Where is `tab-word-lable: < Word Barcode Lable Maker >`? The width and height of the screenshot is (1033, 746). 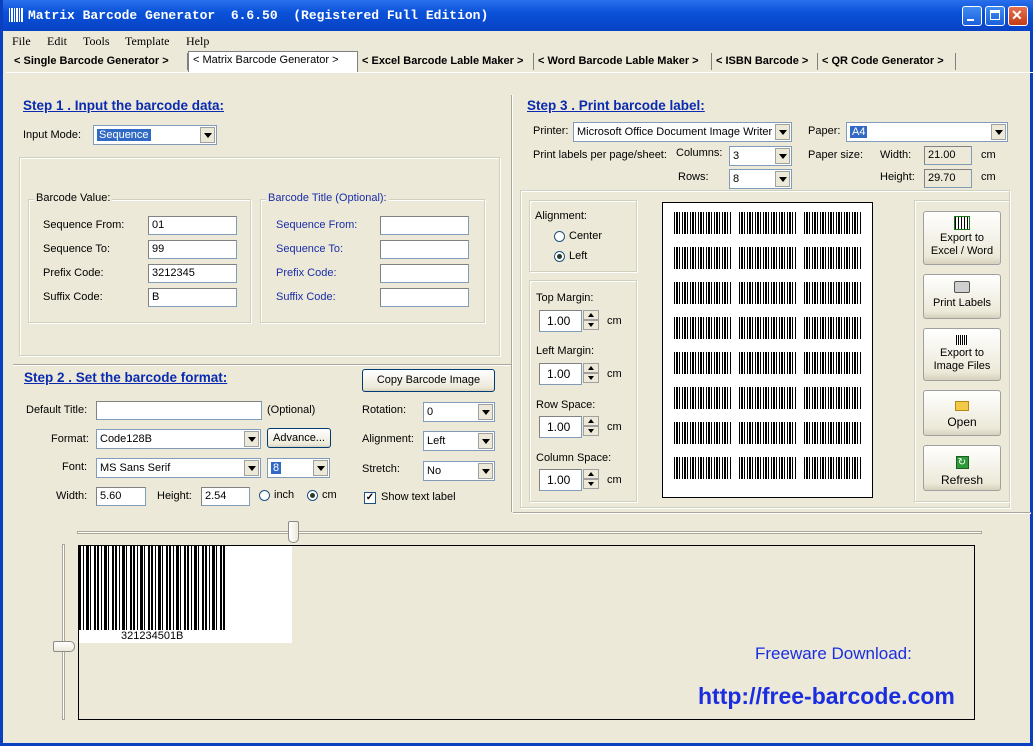 tab-word-lable: < Word Barcode Lable Maker > is located at coordinates (623, 61).